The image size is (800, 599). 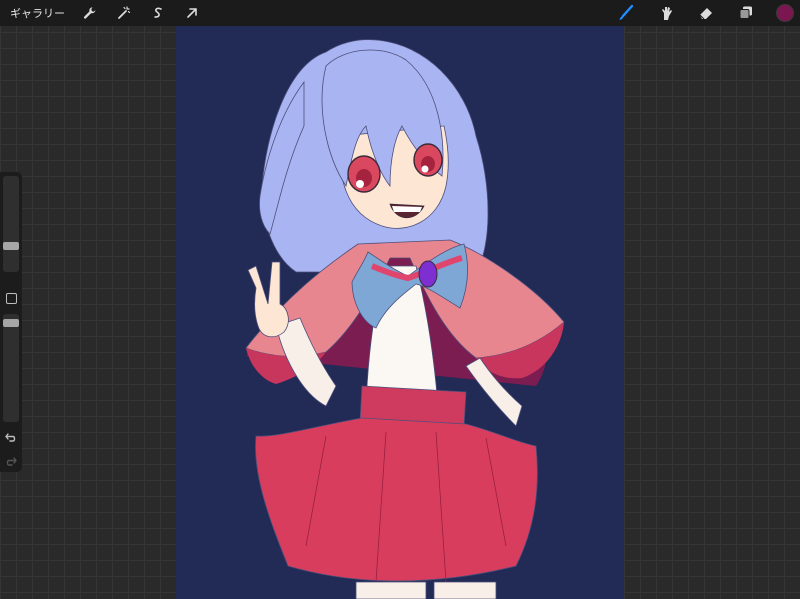 I want to click on skirt, so click(x=396, y=499).